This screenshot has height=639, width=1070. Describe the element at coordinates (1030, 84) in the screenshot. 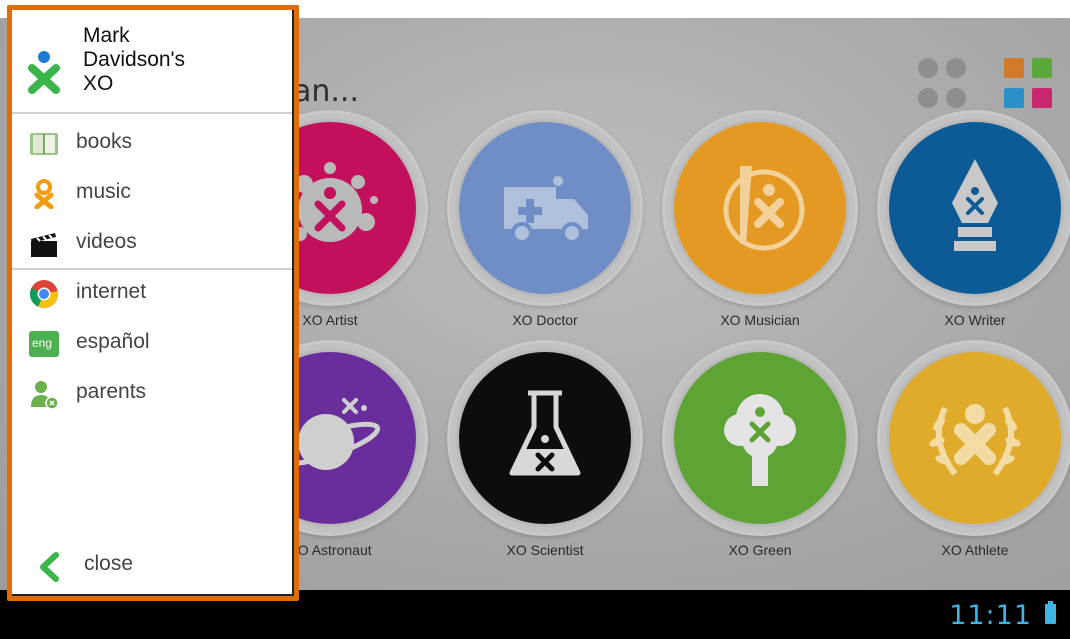

I see `view-toggle-squares-icon` at that location.